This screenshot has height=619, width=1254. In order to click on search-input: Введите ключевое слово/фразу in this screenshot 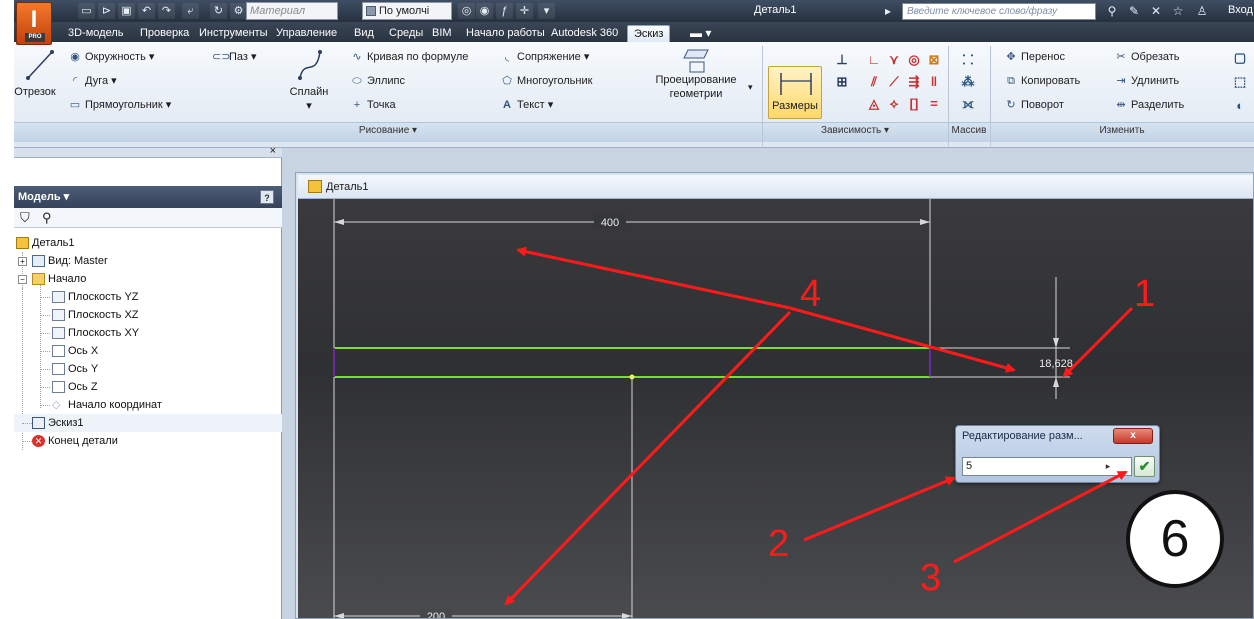, I will do `click(999, 11)`.